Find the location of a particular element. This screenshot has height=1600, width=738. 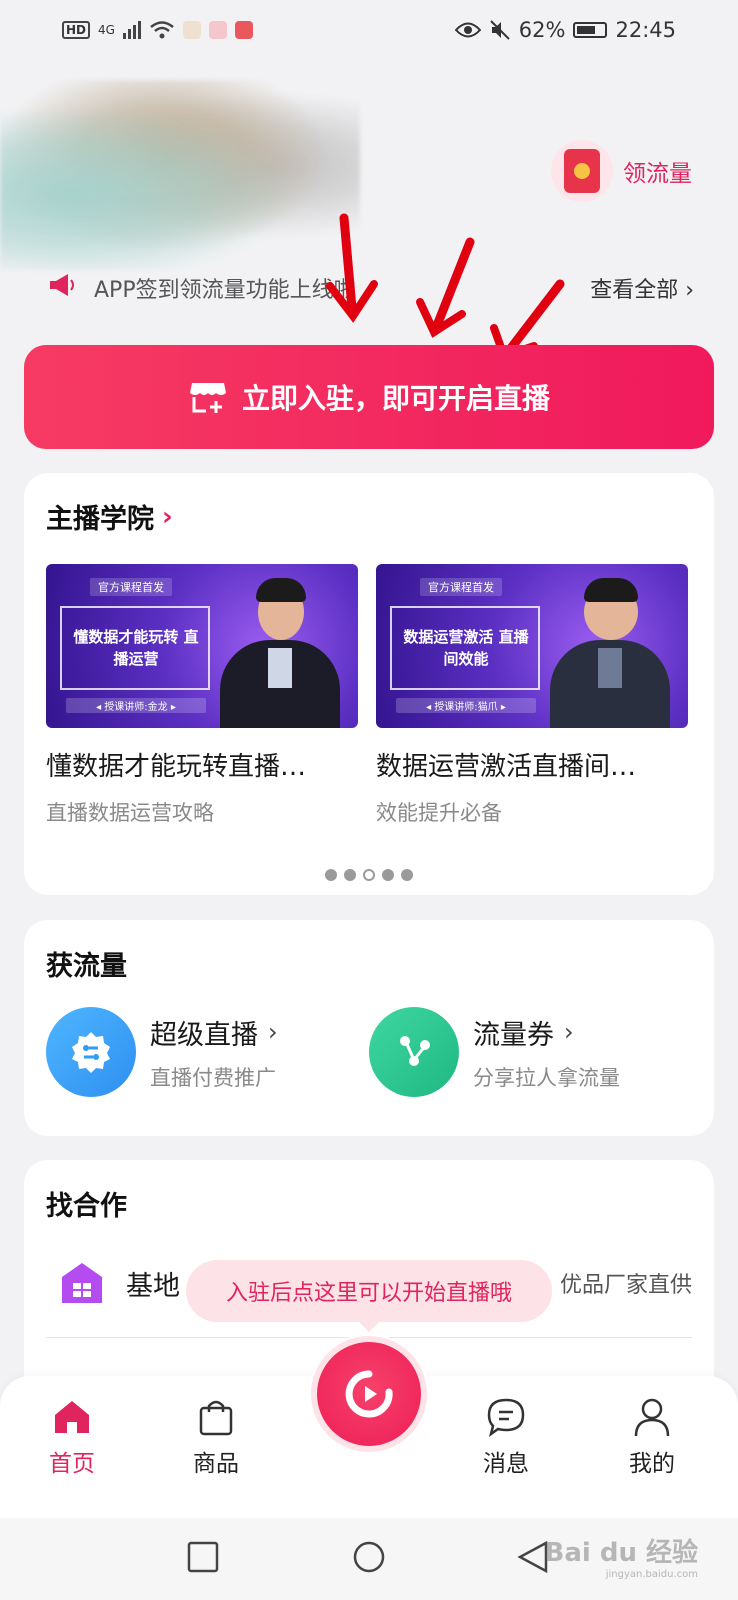

carousel-pager is located at coordinates (369, 875).